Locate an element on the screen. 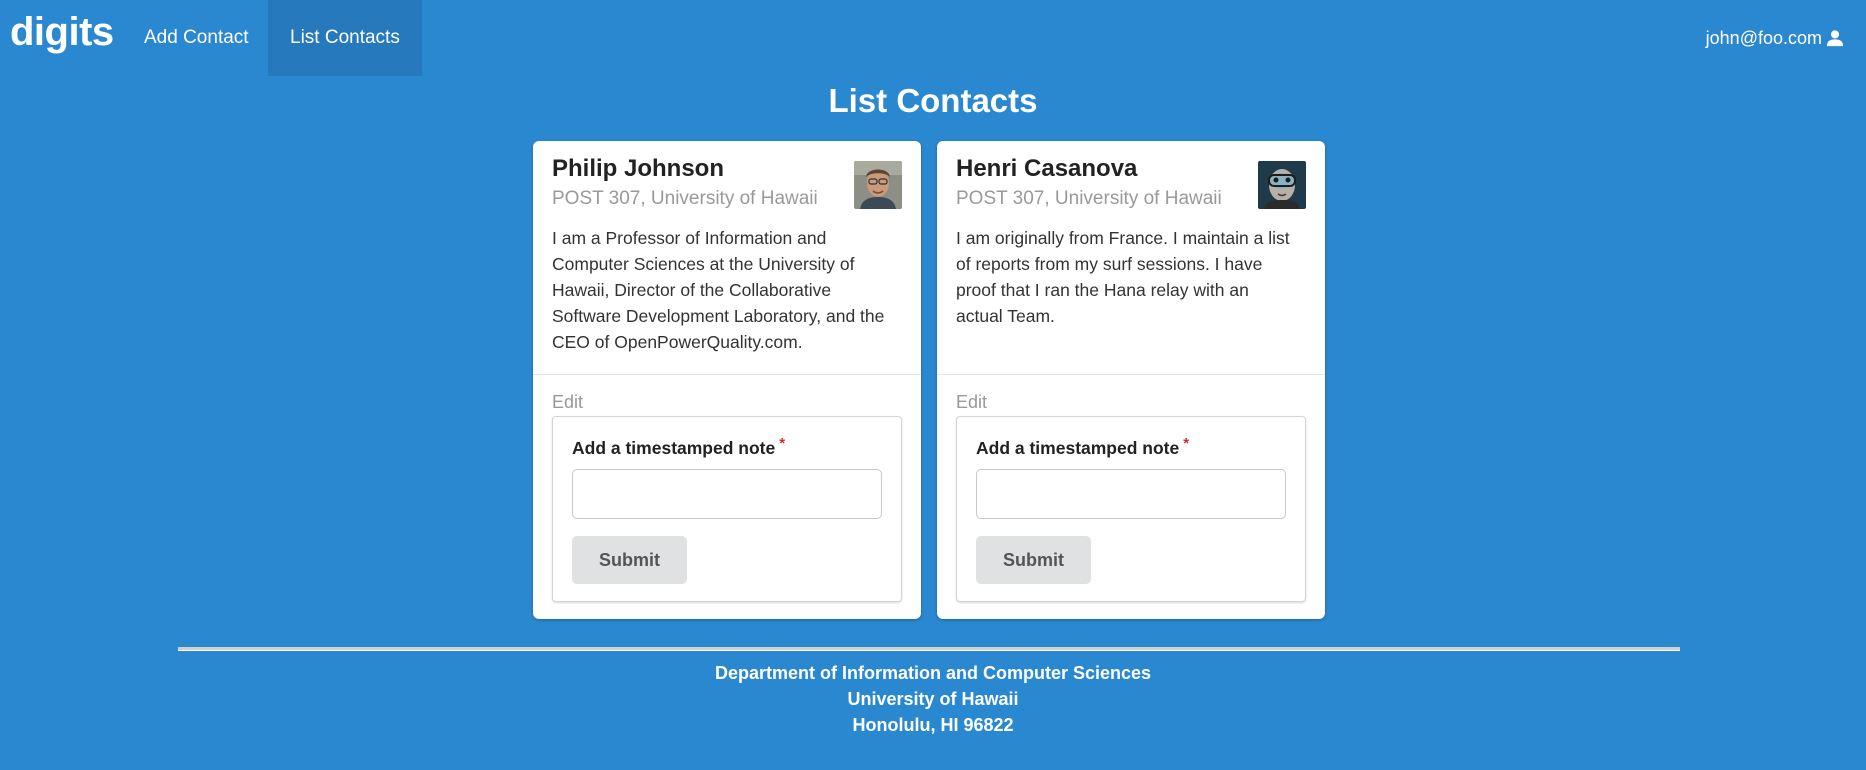 The width and height of the screenshot is (1866, 770). user-menu: john@foo.com is located at coordinates (1775, 38).